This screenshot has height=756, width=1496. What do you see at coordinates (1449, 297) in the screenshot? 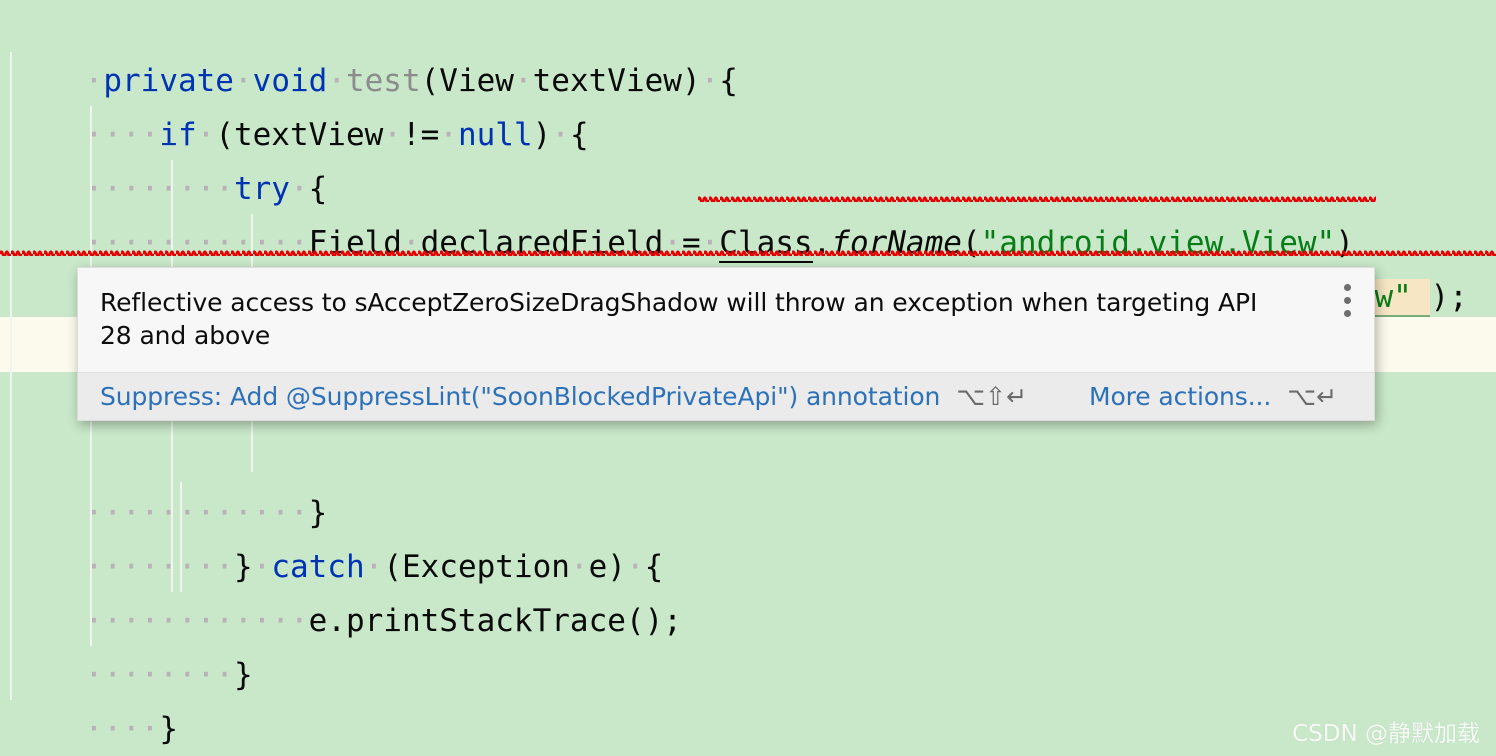
I see `code-token-terminator: );` at bounding box center [1449, 297].